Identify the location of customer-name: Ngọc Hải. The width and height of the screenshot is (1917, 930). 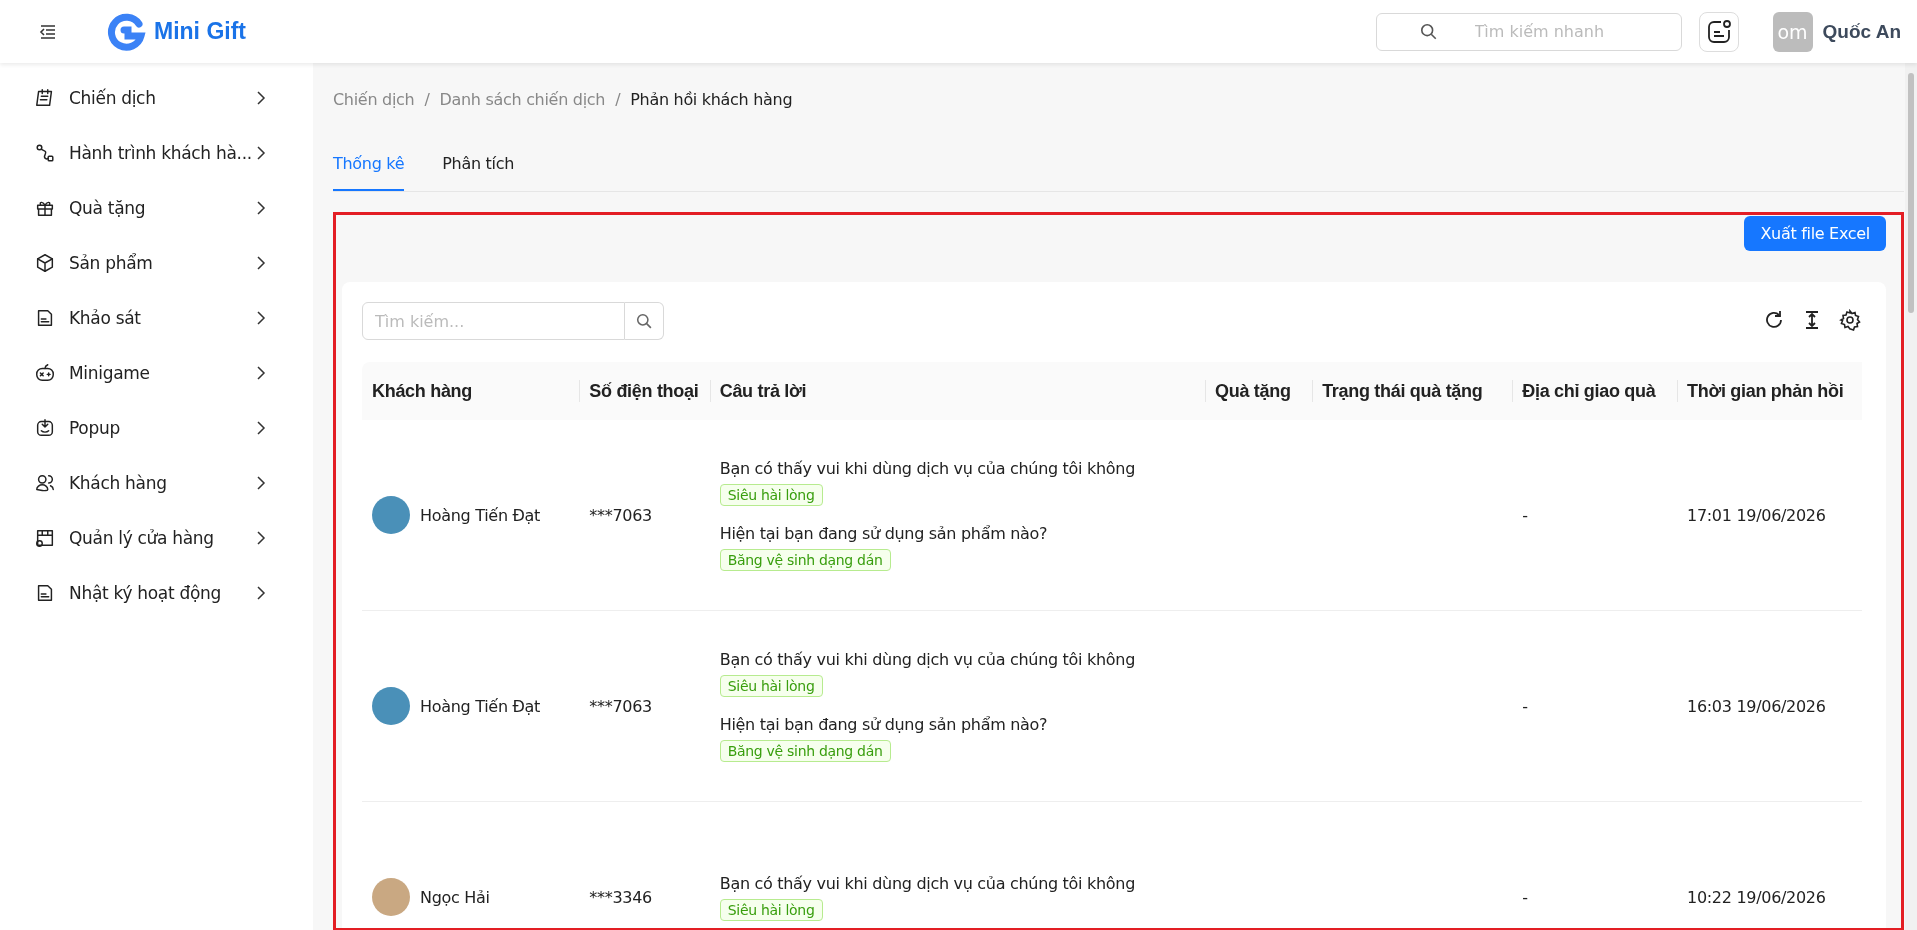
(455, 897).